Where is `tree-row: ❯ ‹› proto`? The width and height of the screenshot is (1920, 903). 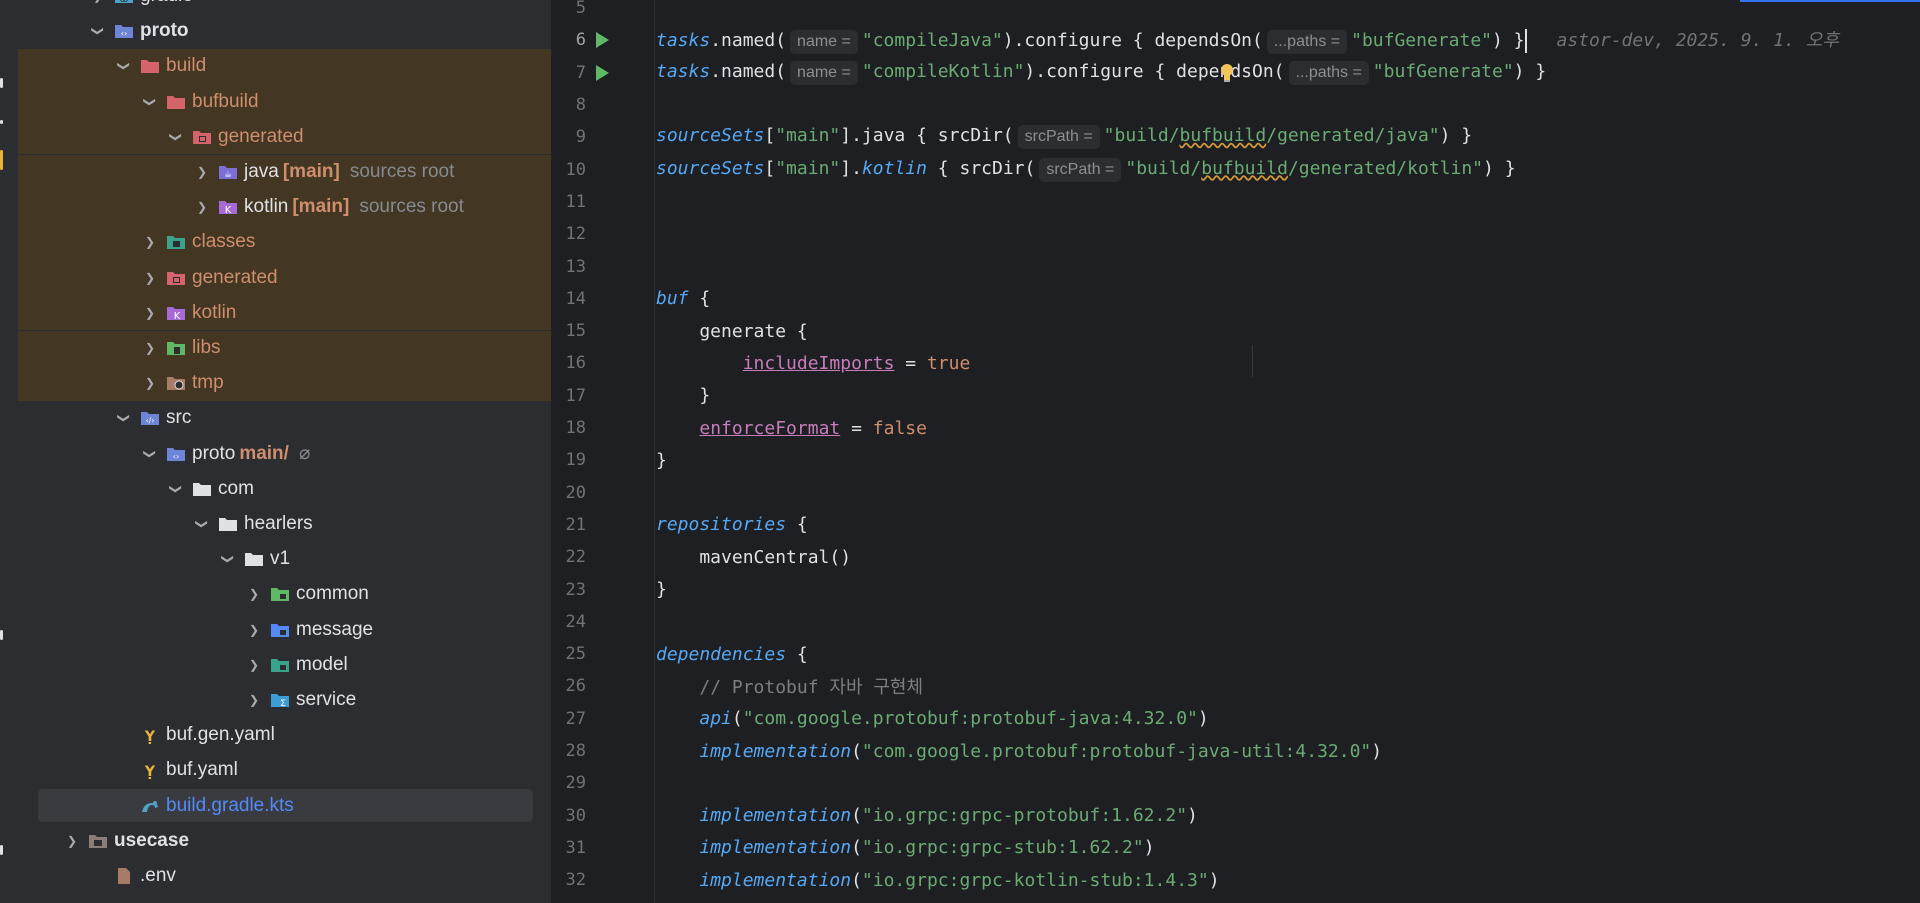
tree-row: ❯ ‹› proto is located at coordinates (284, 31).